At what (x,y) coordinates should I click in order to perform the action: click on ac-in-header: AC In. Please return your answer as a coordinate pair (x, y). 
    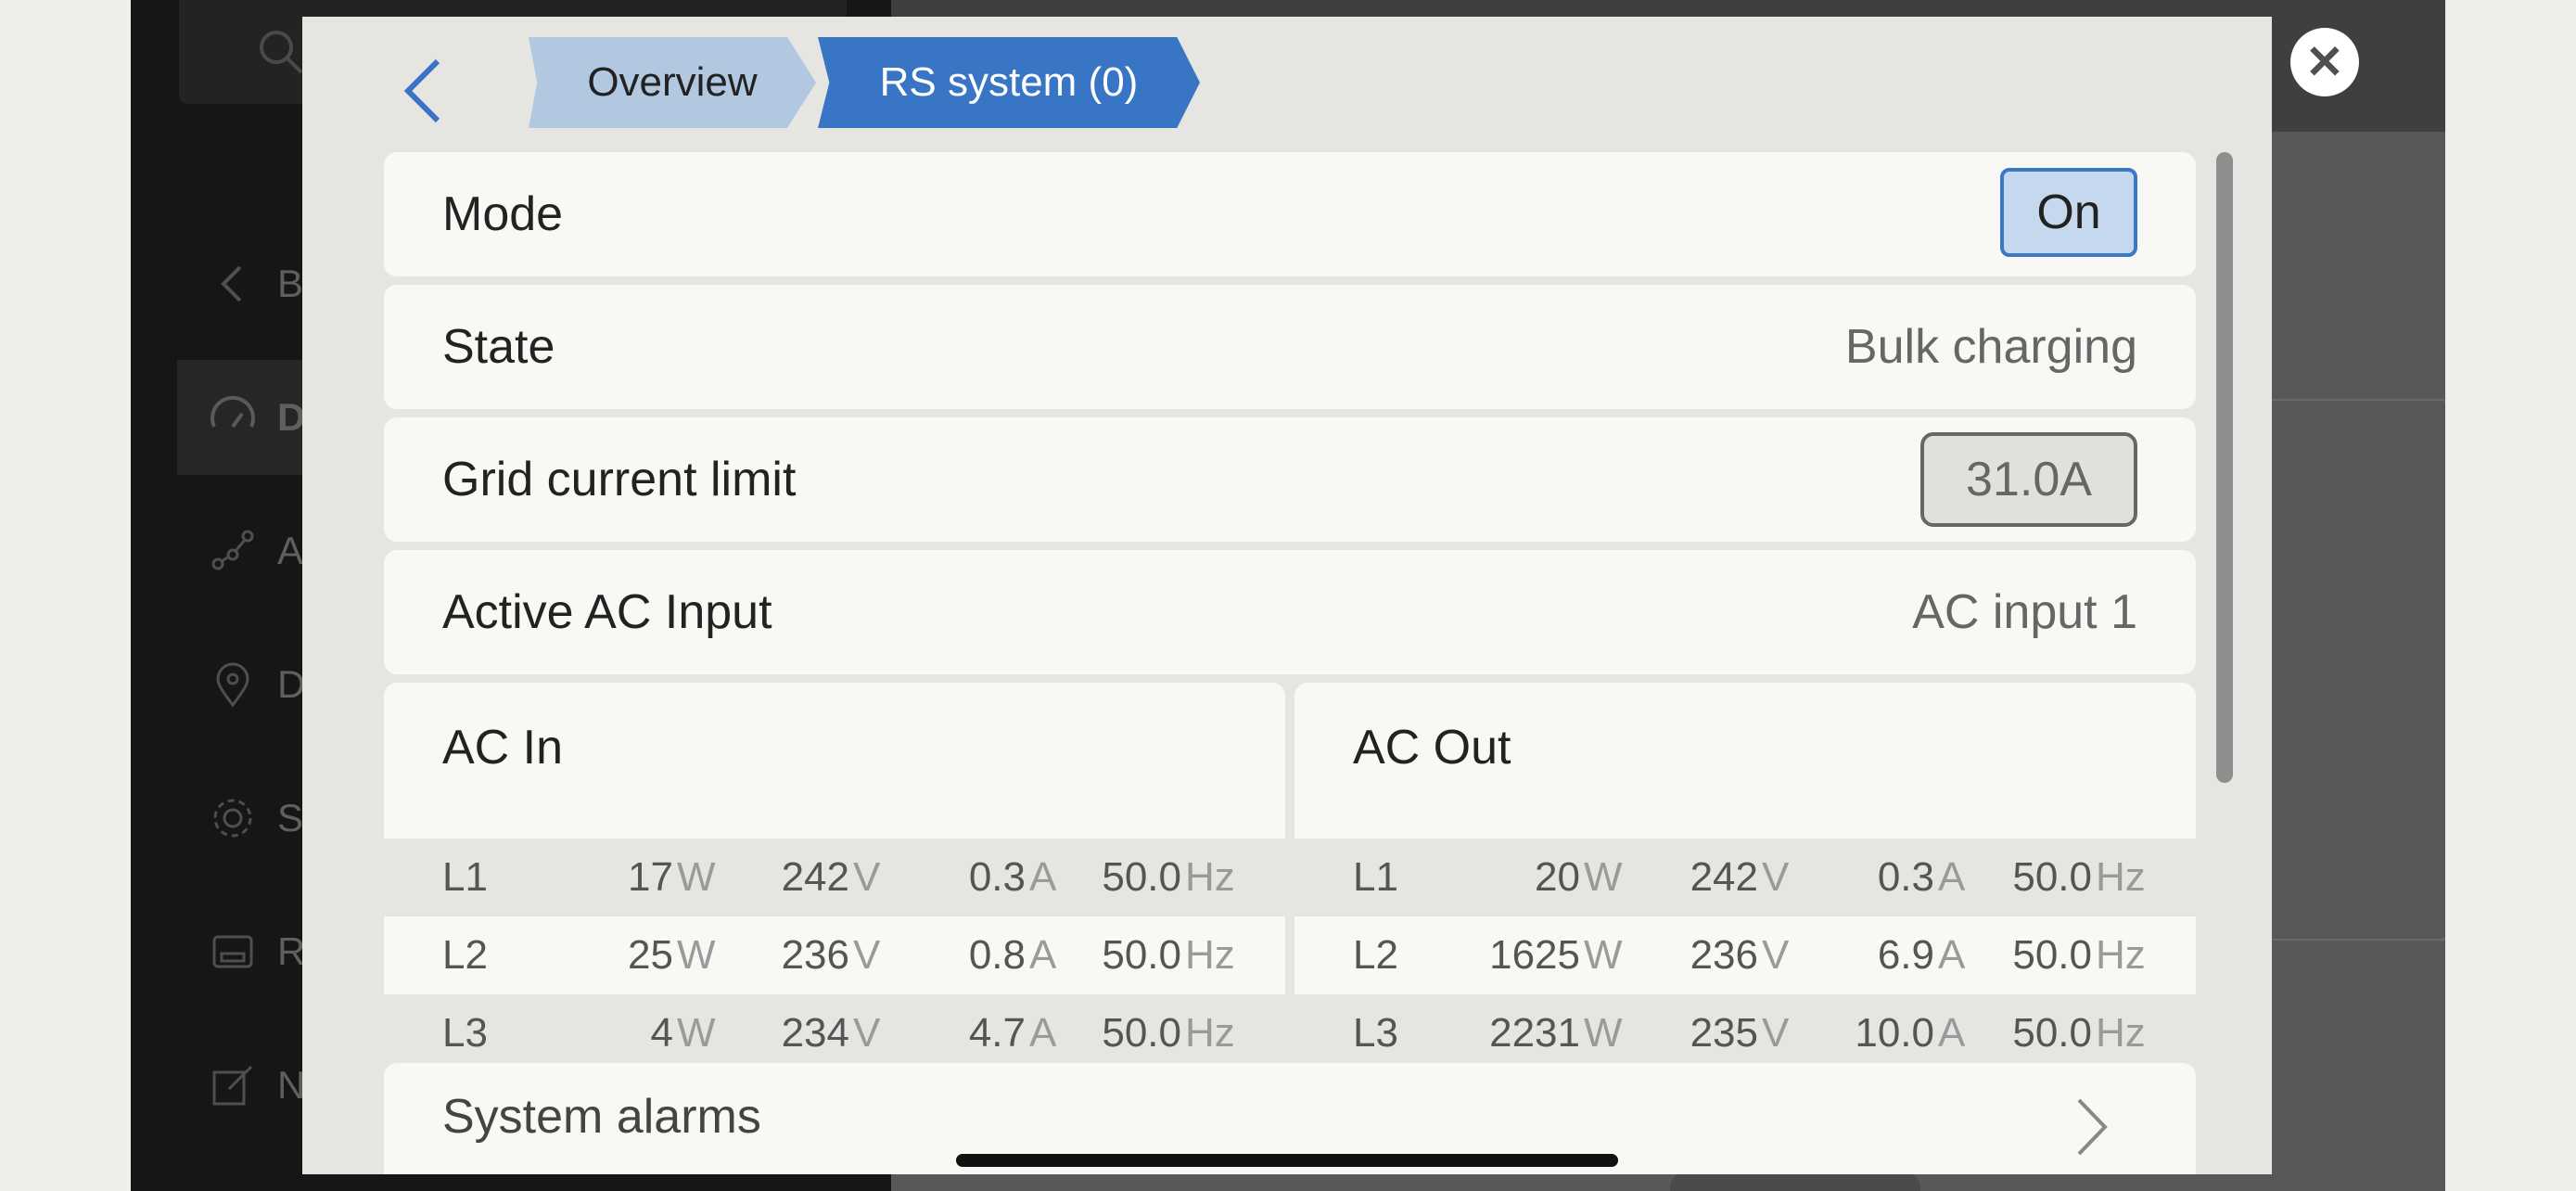
    Looking at the image, I should click on (834, 761).